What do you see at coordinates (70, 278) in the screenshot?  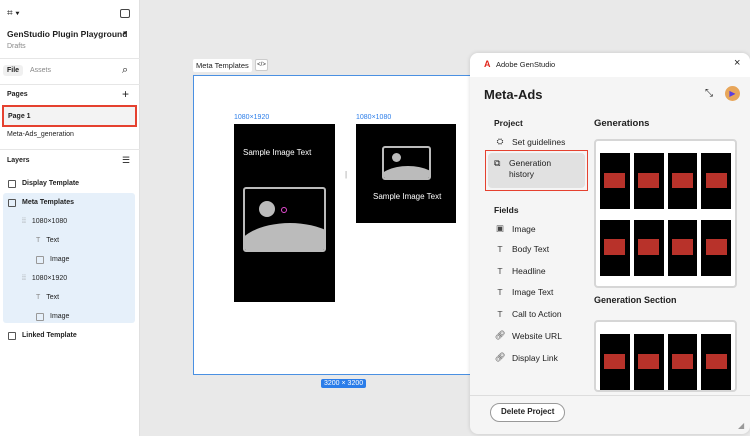 I see `layer-1080x1920: ⁞⁞ 1080×1920` at bounding box center [70, 278].